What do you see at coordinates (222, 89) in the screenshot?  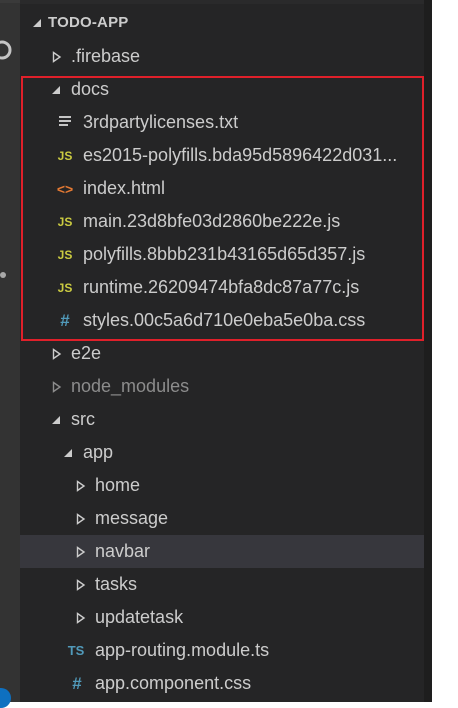 I see `tree-folder-docs: docs` at bounding box center [222, 89].